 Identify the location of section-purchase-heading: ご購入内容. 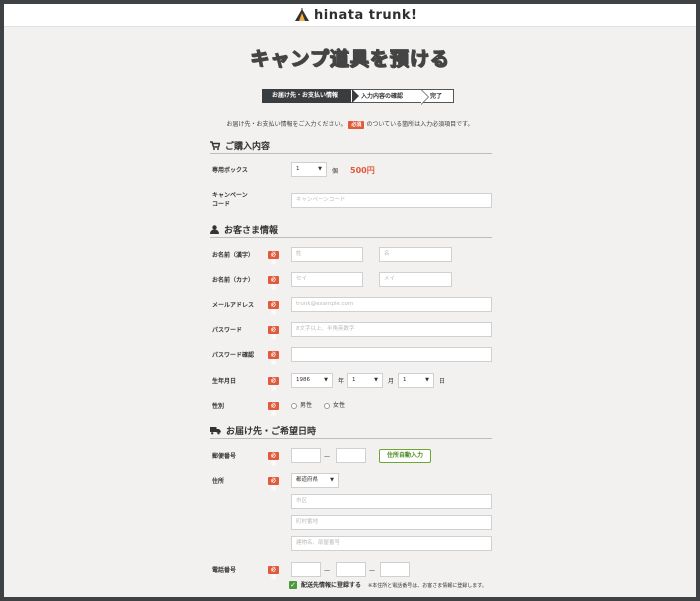
(351, 146).